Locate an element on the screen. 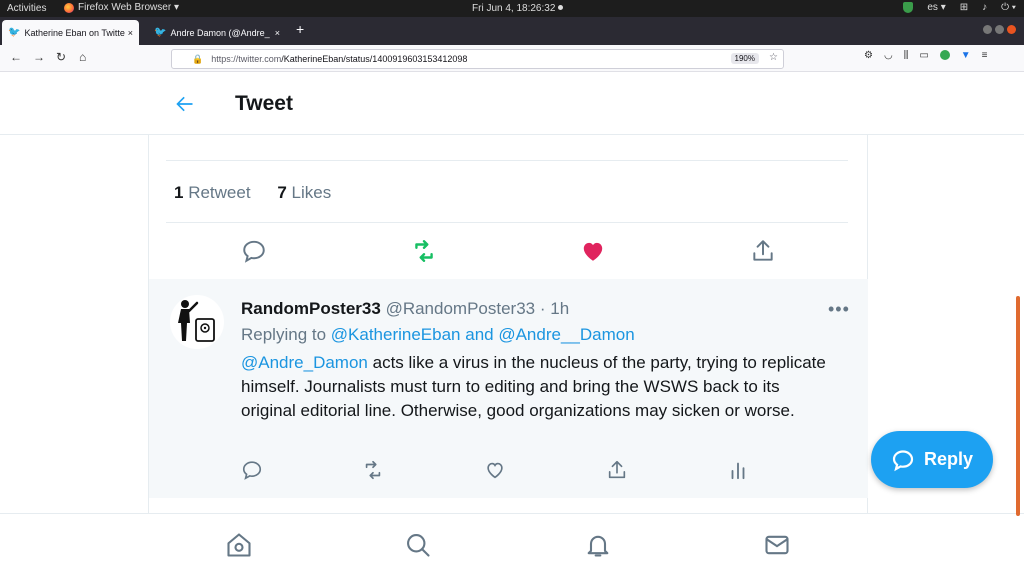  mention-link: @Andre_Damon is located at coordinates (304, 362).